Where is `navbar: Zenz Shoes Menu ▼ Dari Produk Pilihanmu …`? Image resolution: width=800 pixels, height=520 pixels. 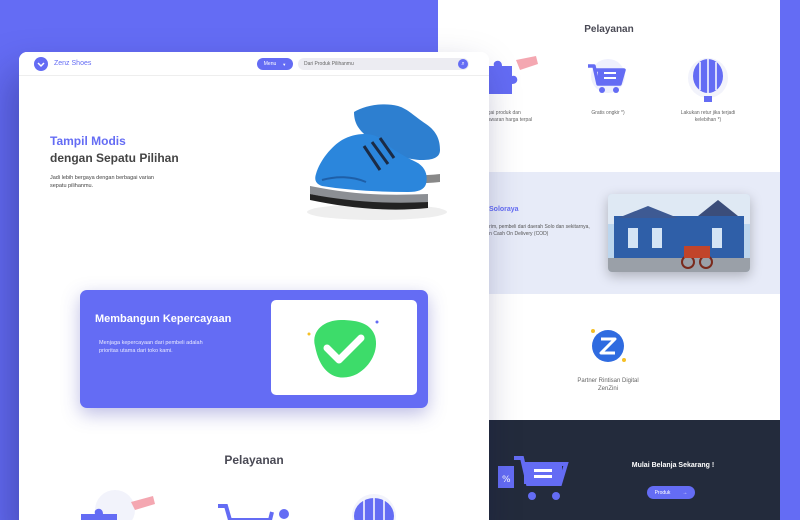
navbar: Zenz Shoes Menu ▼ Dari Produk Pilihanmu … is located at coordinates (254, 64).